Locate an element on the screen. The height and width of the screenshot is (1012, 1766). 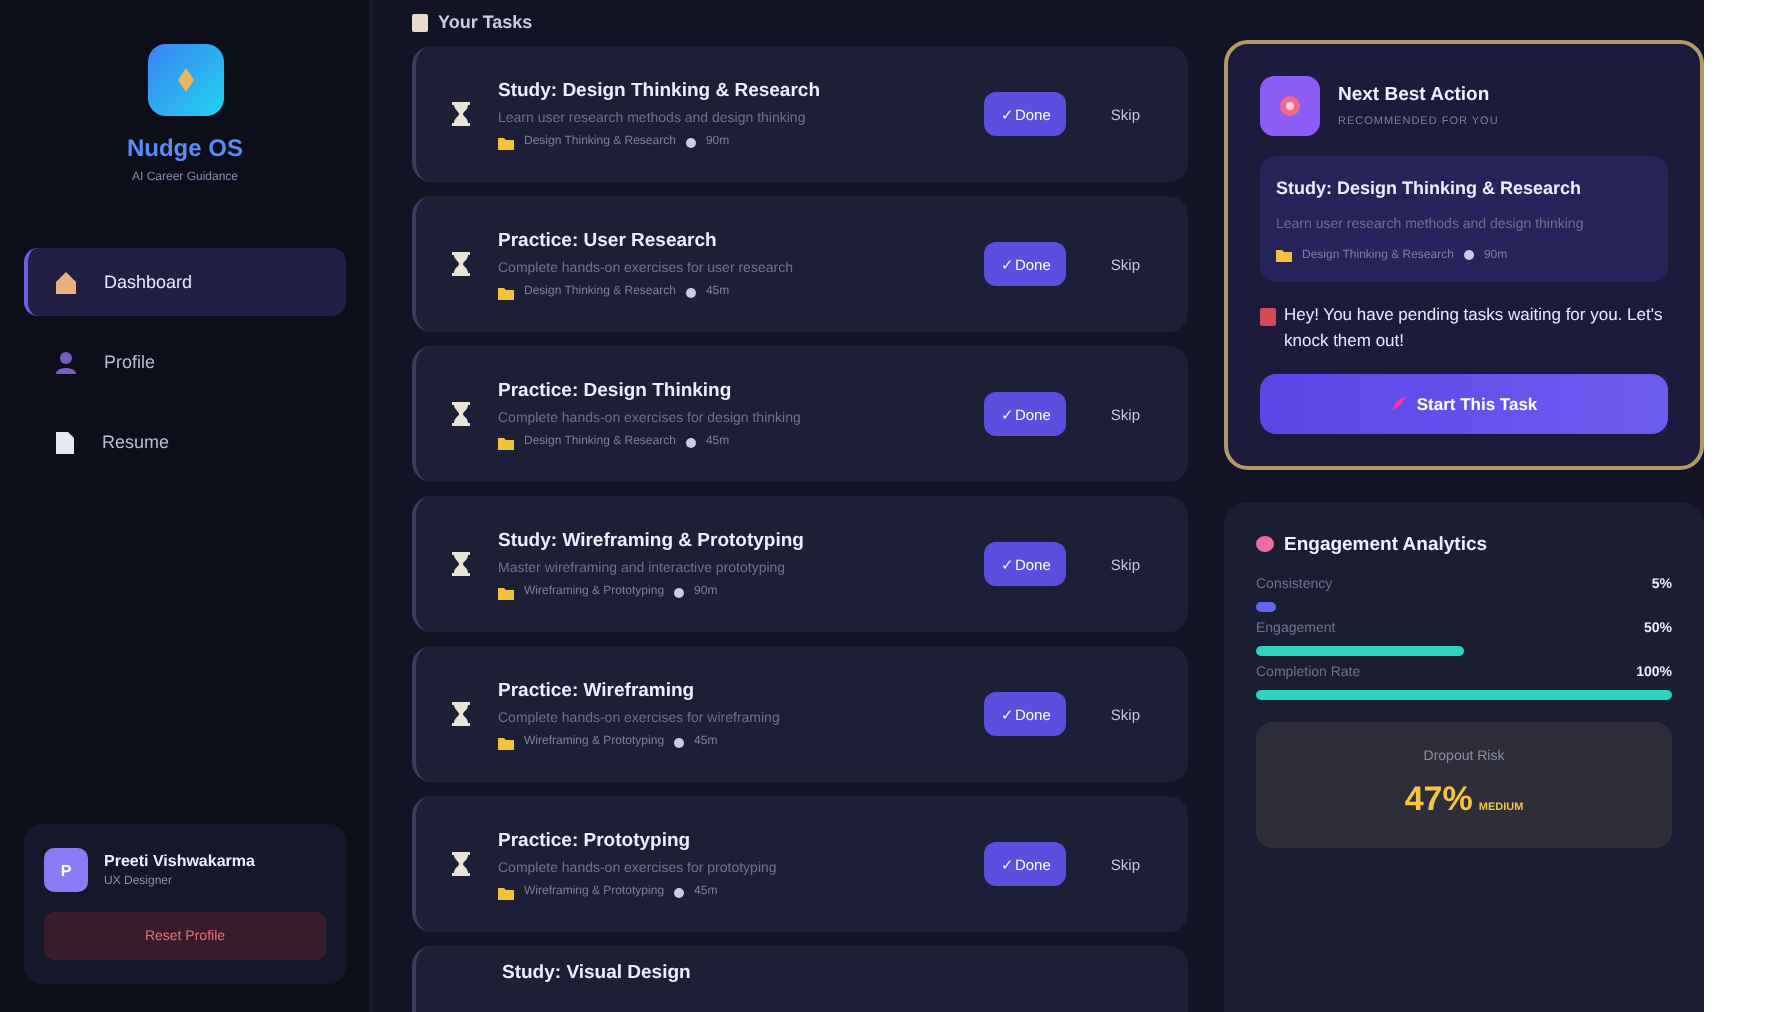
task-title: Practice: Prototyping is located at coordinates (595, 840).